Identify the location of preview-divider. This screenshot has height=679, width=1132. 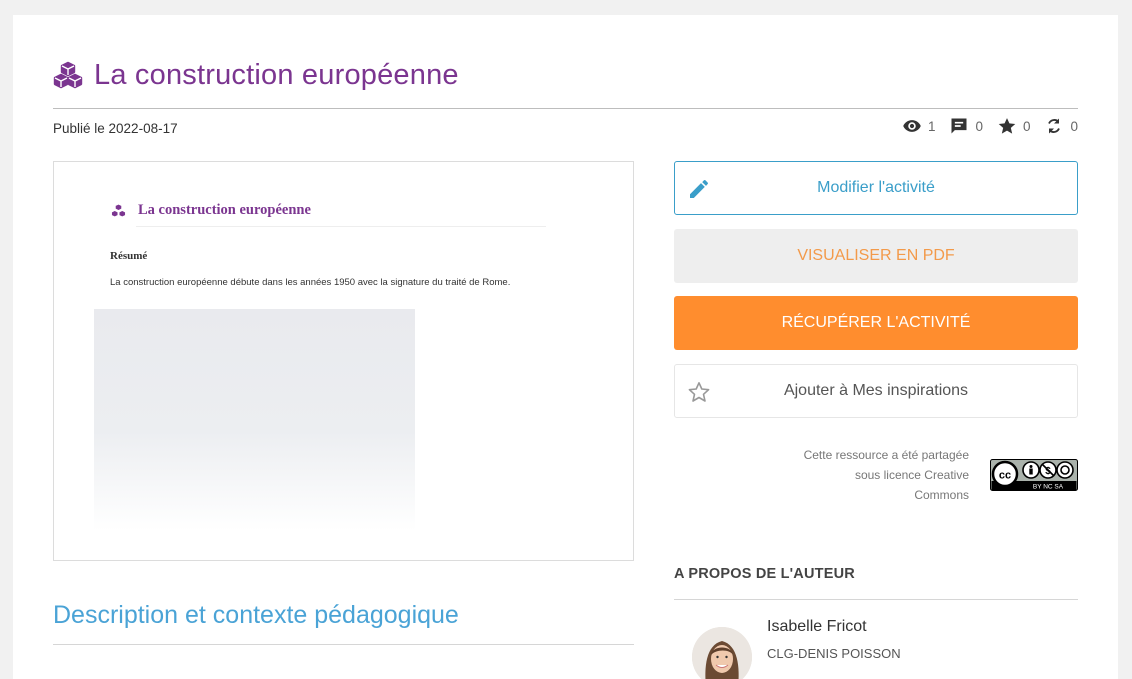
(341, 226).